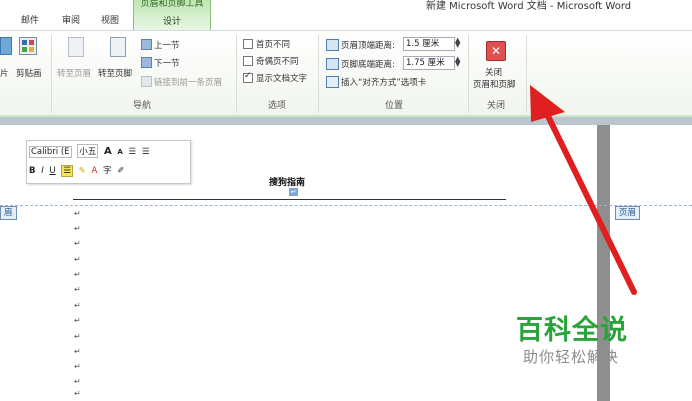 Image resolution: width=692 pixels, height=401 pixels. What do you see at coordinates (572, 330) in the screenshot?
I see `watermark-title: 百科全说` at bounding box center [572, 330].